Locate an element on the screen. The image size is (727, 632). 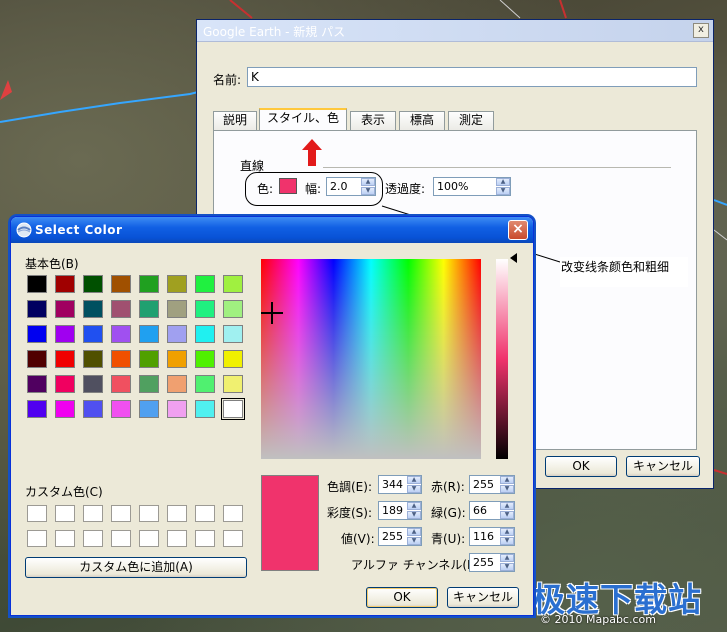
slider-pointer-icon is located at coordinates (514, 258).